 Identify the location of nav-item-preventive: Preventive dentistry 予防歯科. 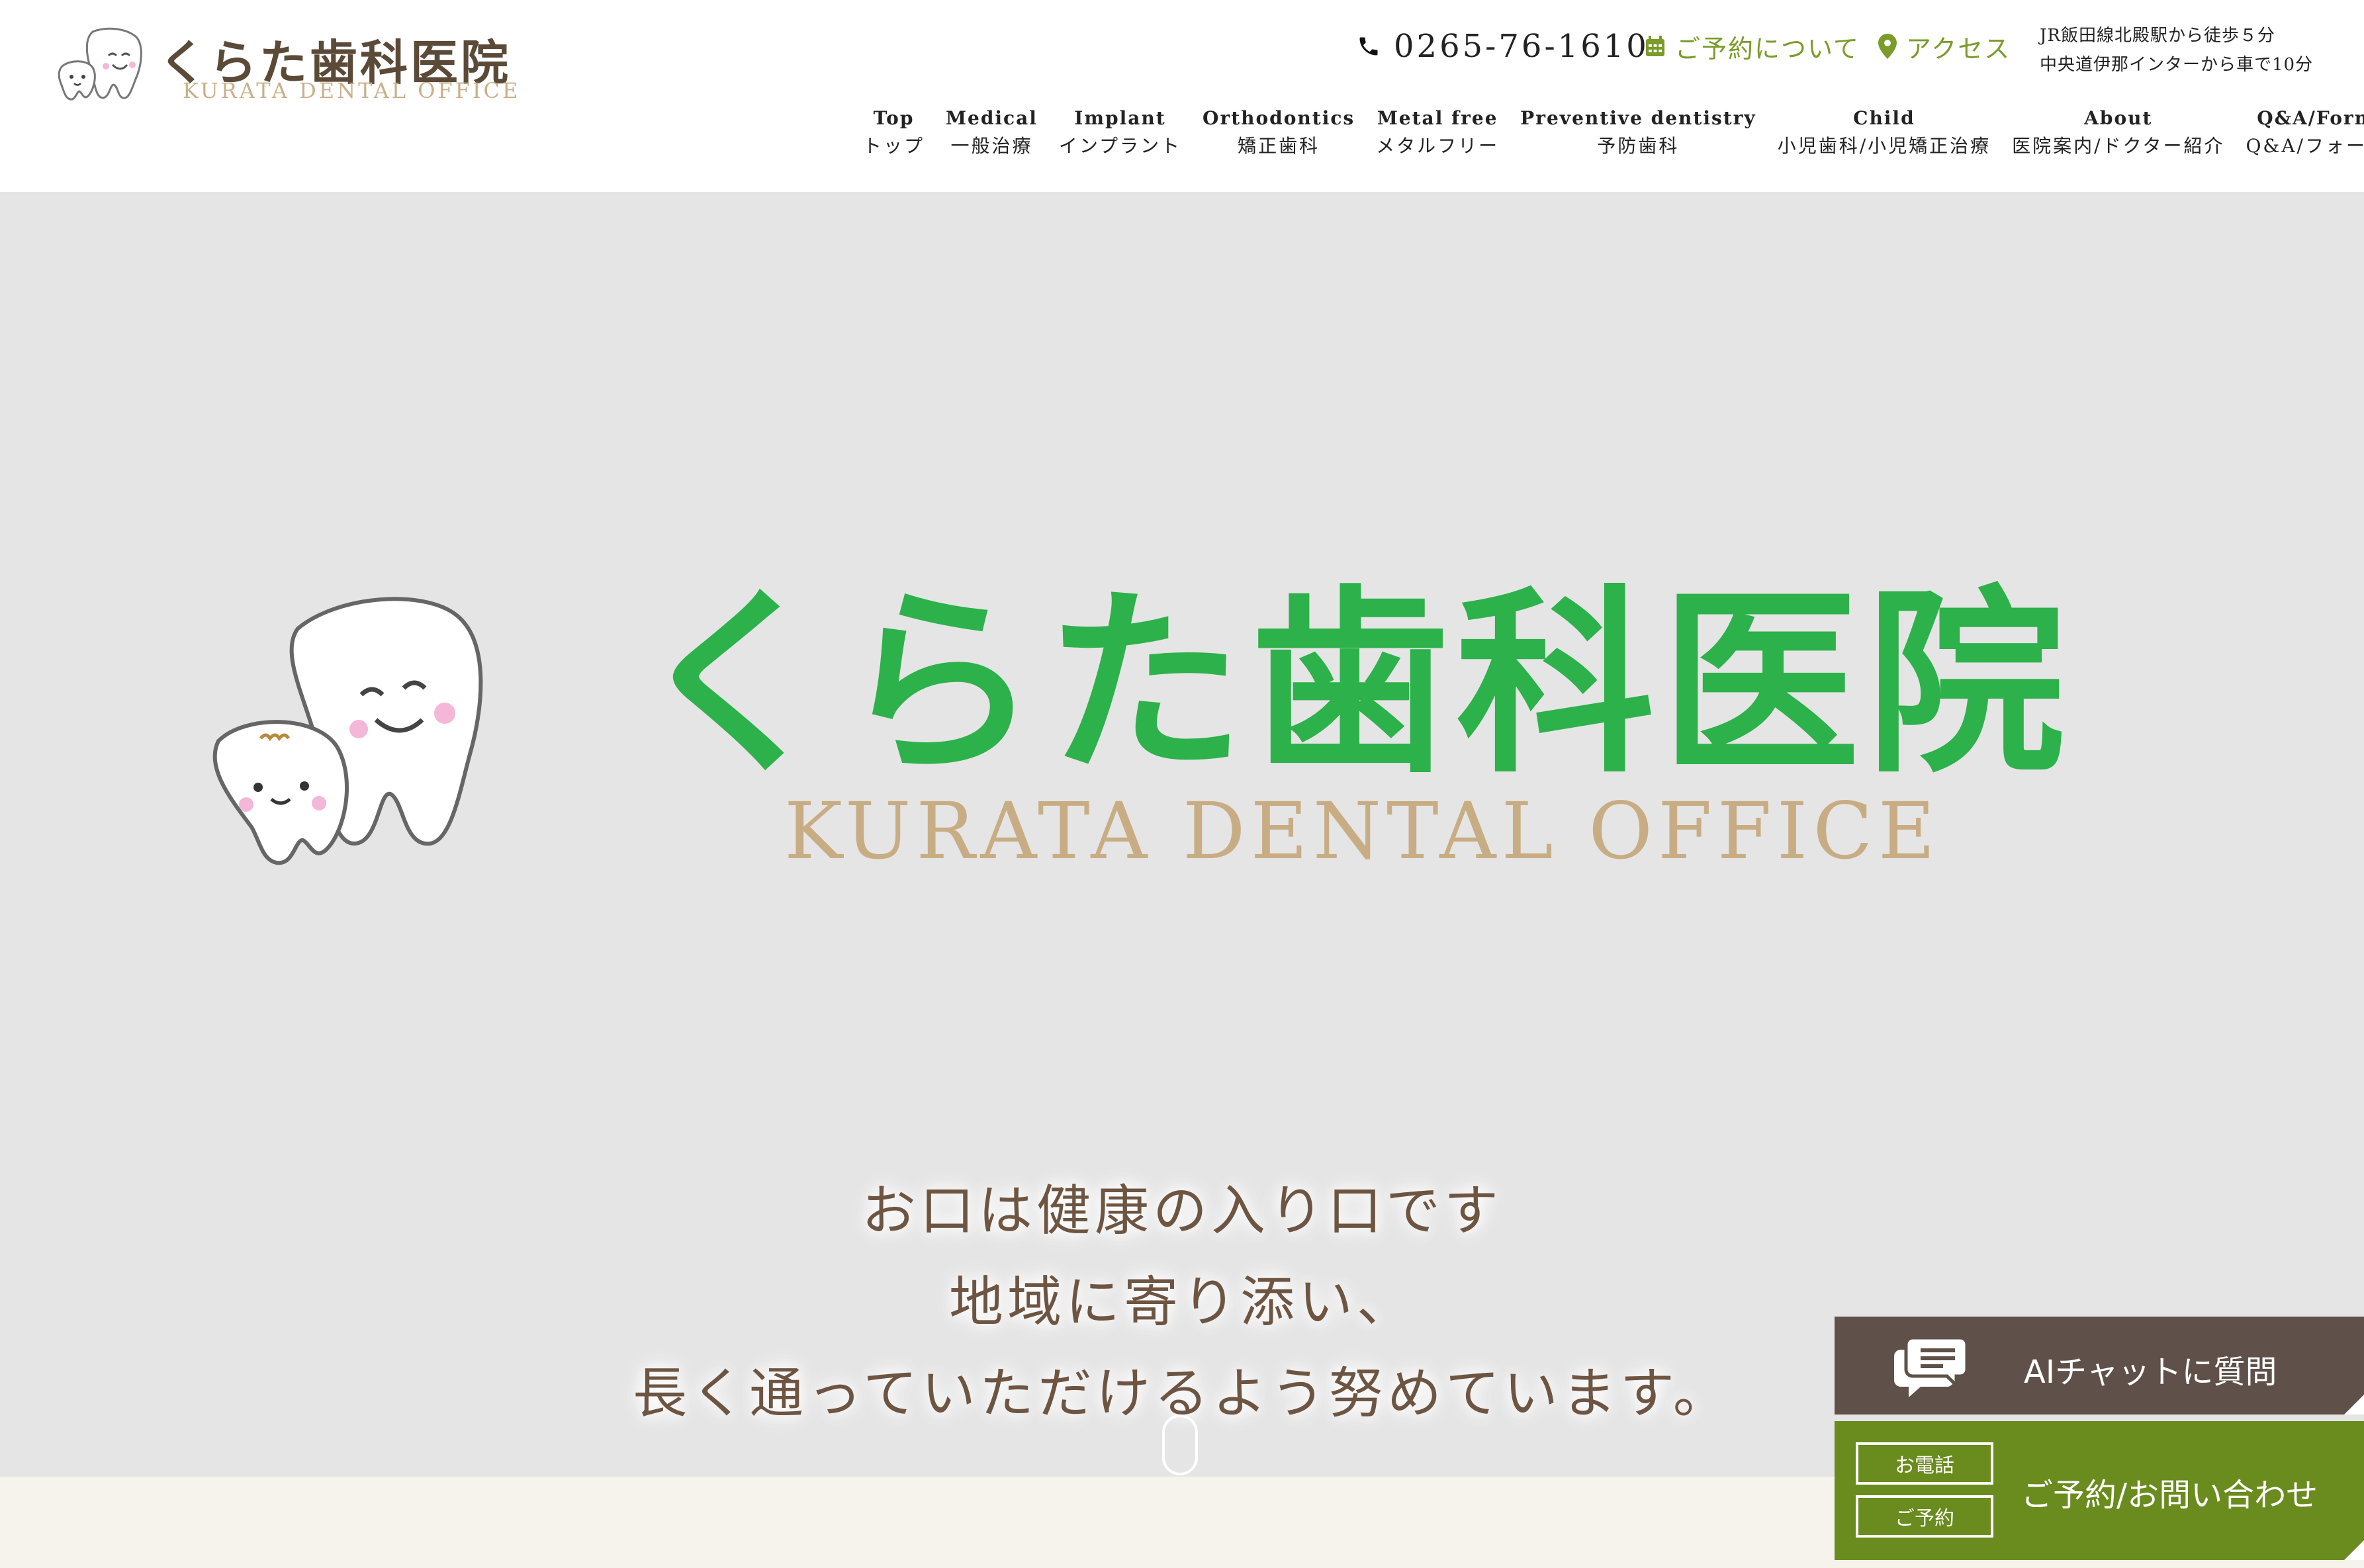
(1639, 132).